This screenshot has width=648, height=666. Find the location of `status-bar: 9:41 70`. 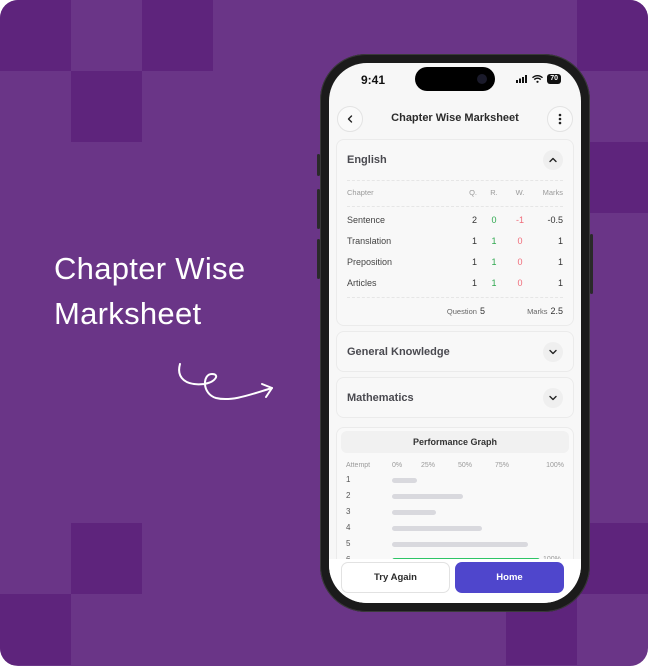

status-bar: 9:41 70 is located at coordinates (455, 81).